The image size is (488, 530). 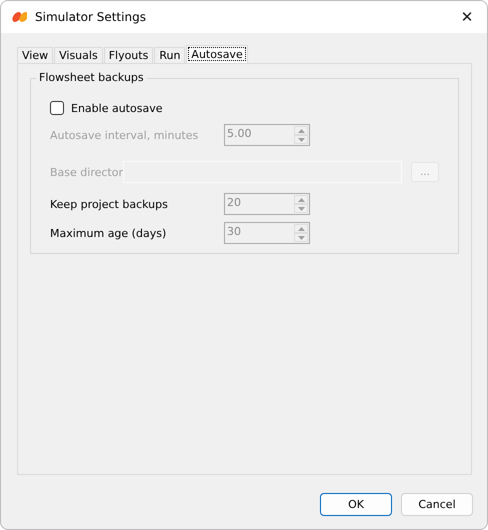 I want to click on field-label: Base director, so click(x=86, y=172).